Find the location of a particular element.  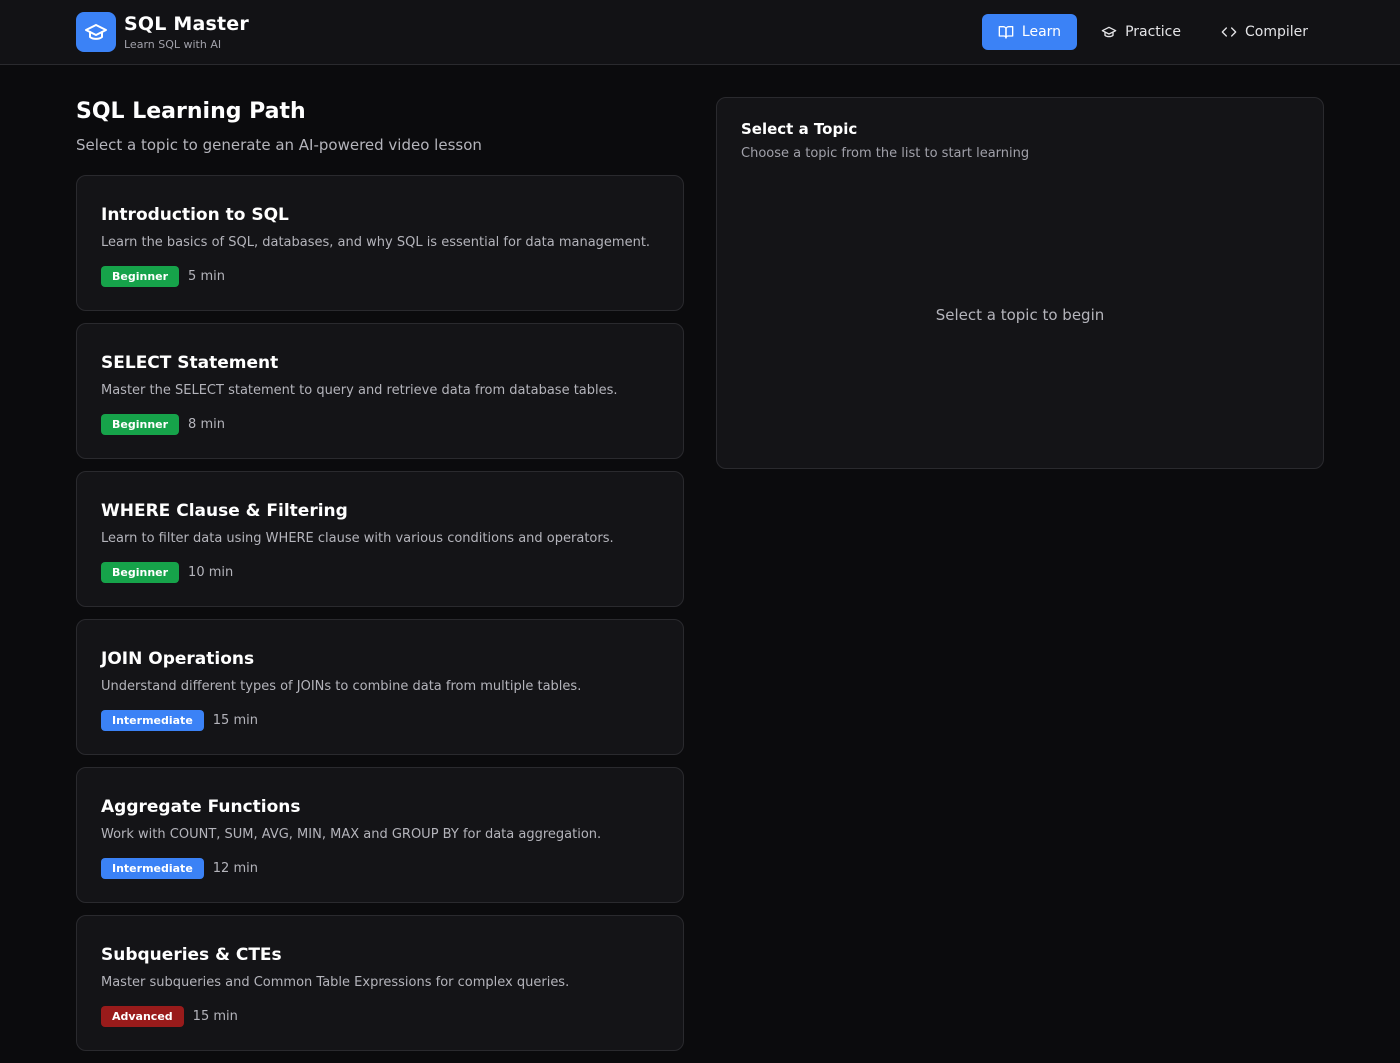

duration: 10 min is located at coordinates (211, 572).